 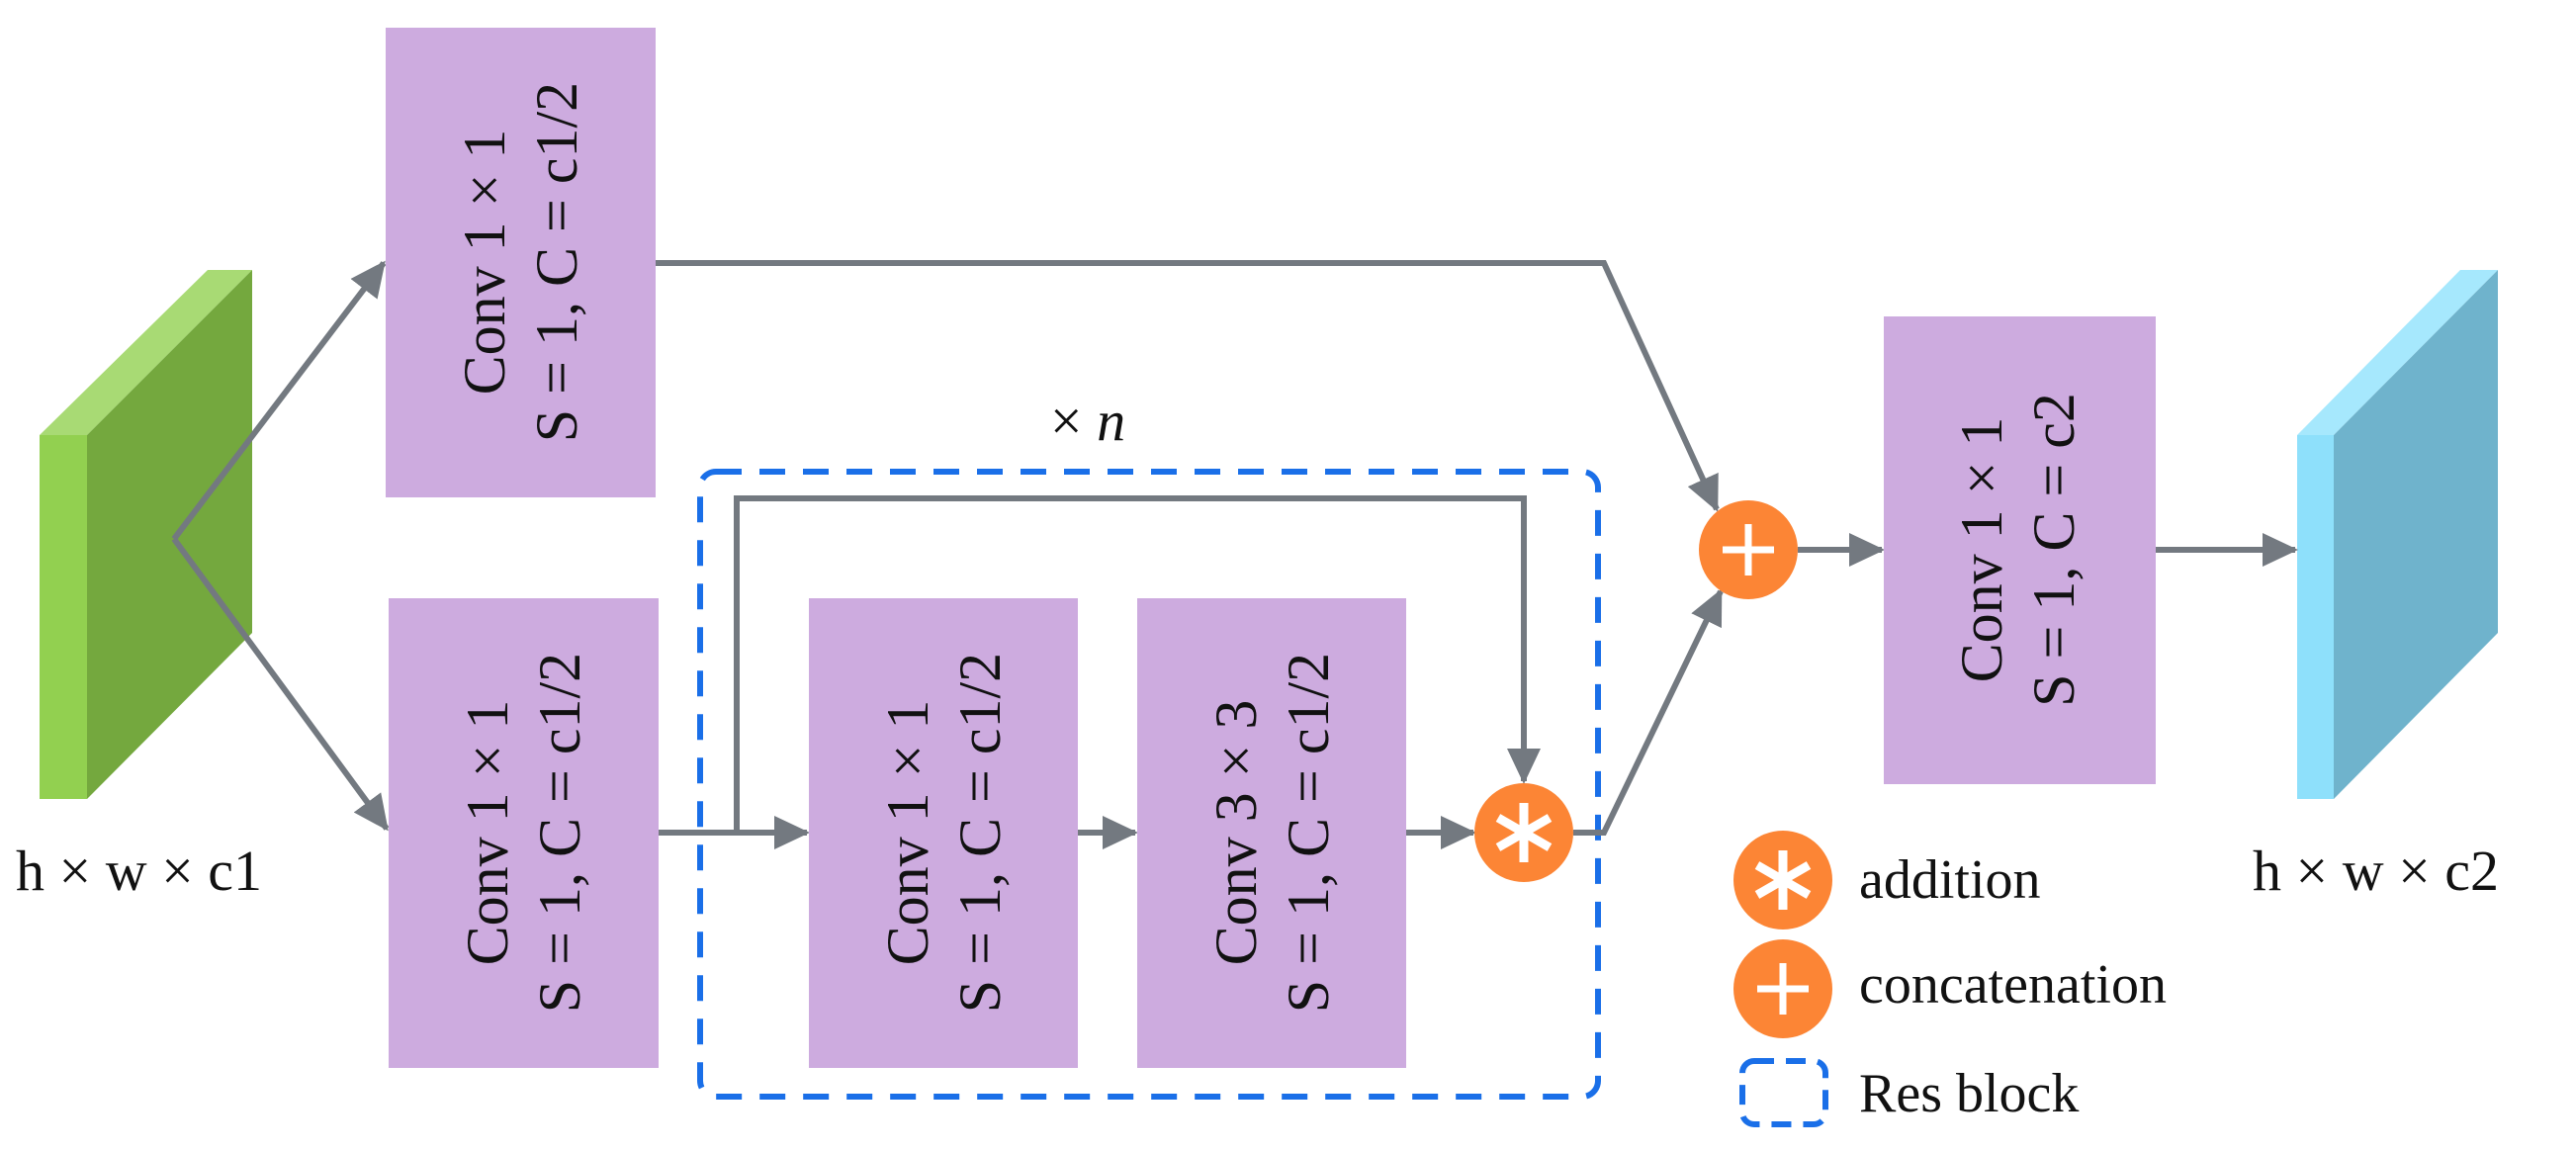 What do you see at coordinates (1782, 880) in the screenshot?
I see `addition-icon` at bounding box center [1782, 880].